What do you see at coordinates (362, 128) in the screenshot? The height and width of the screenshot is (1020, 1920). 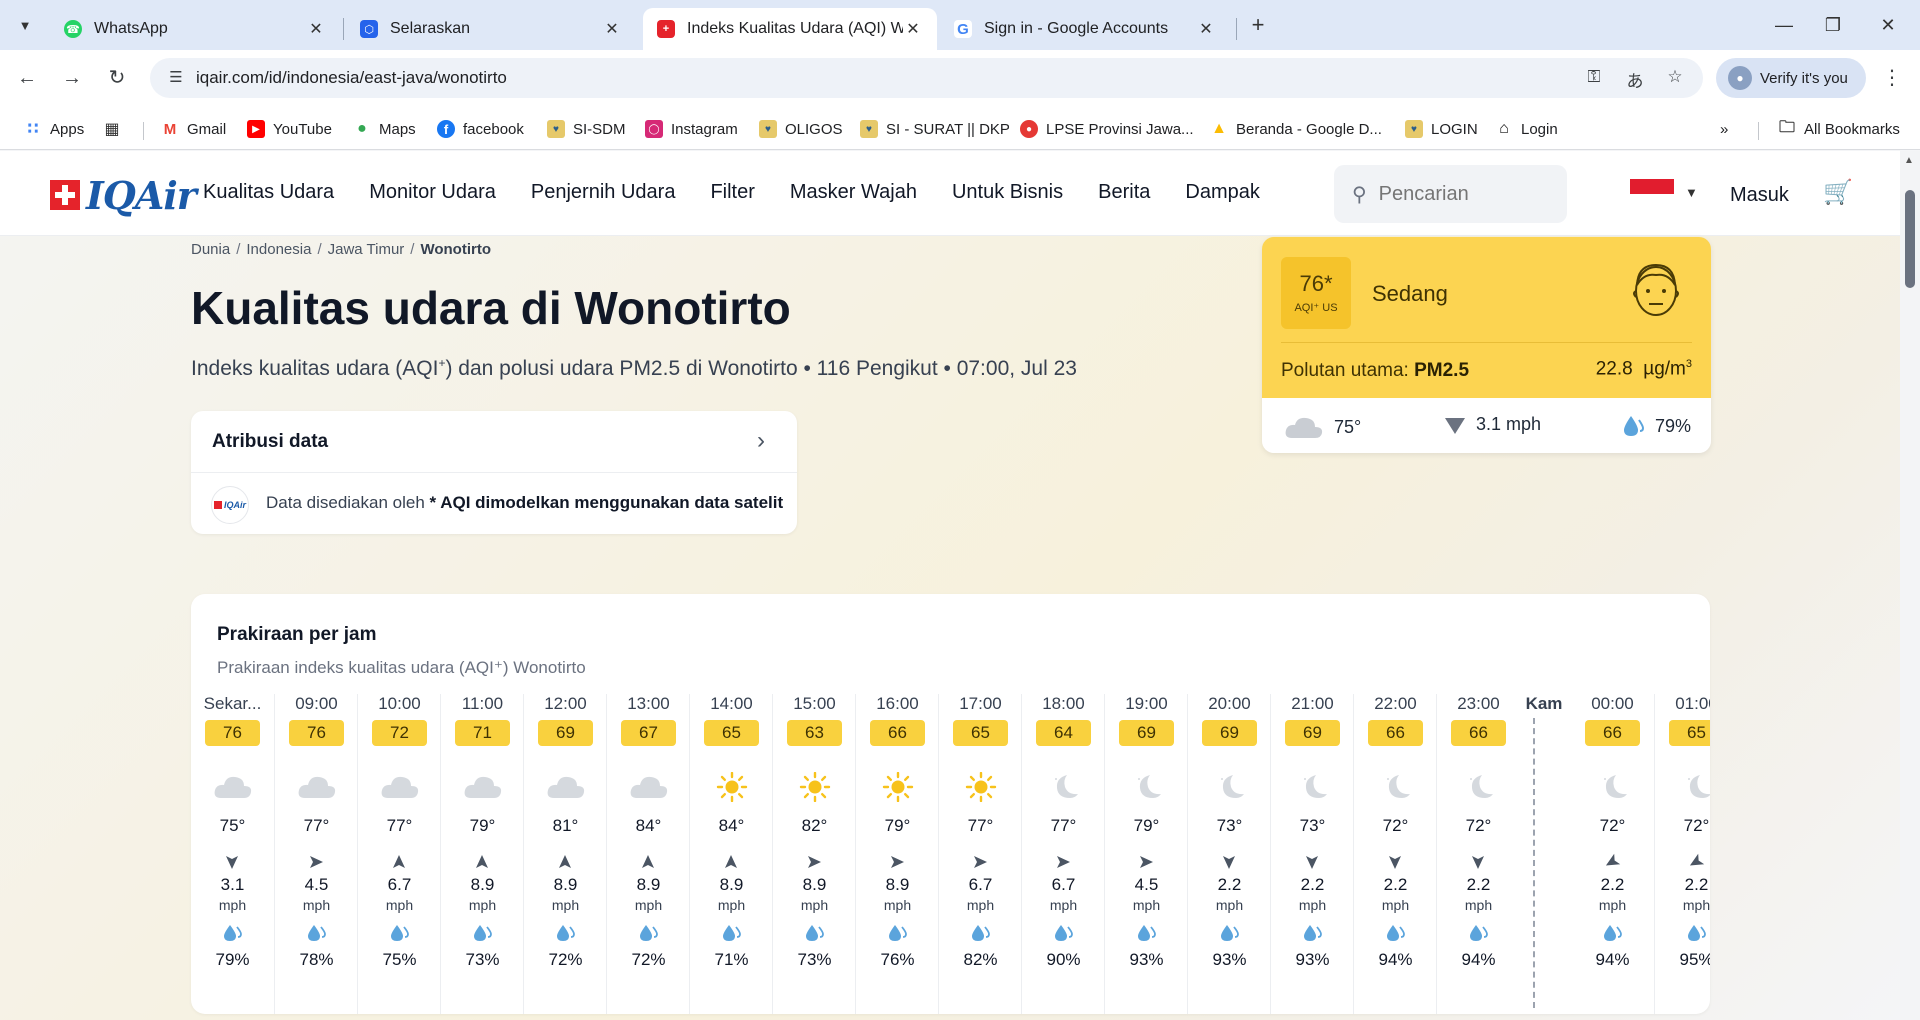 I see `maps-icon: ●` at bounding box center [362, 128].